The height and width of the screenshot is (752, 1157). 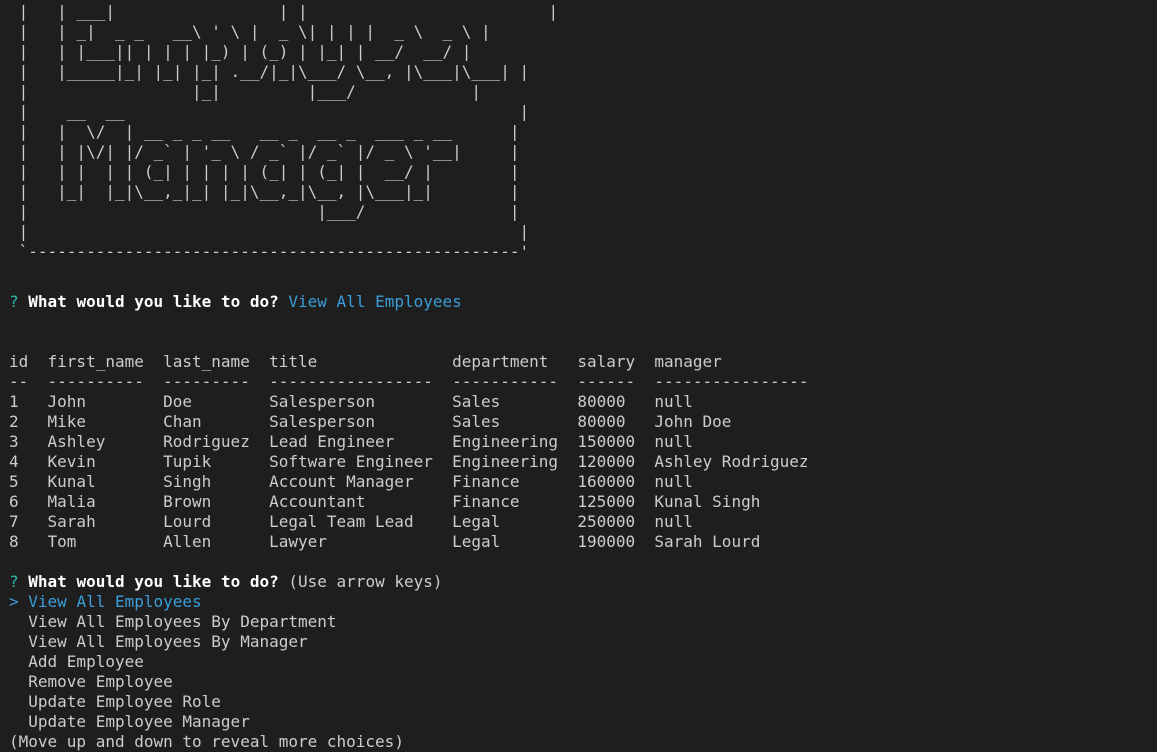 I want to click on table-cell: 3, so click(x=14, y=441).